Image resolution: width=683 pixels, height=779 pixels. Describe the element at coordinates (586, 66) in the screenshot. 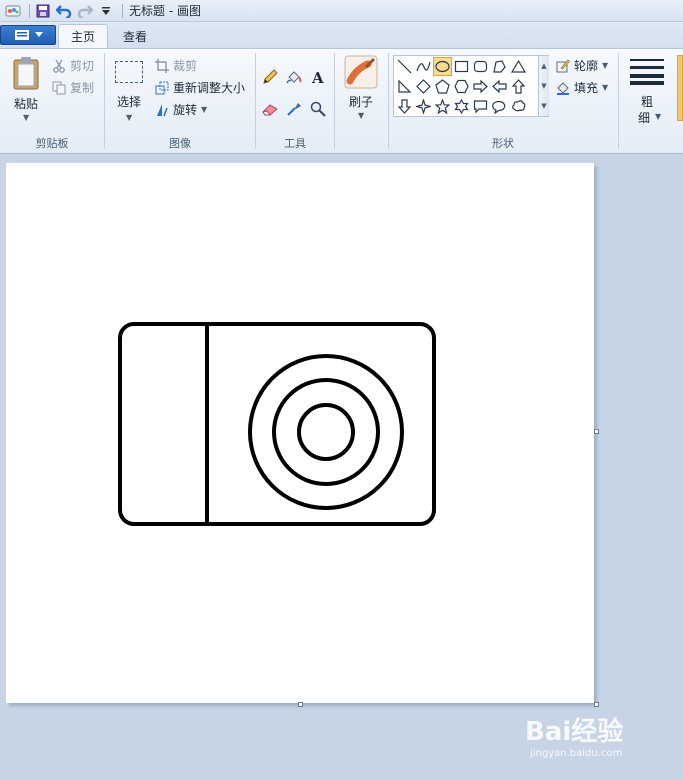

I see `outline-label: 轮廓` at that location.